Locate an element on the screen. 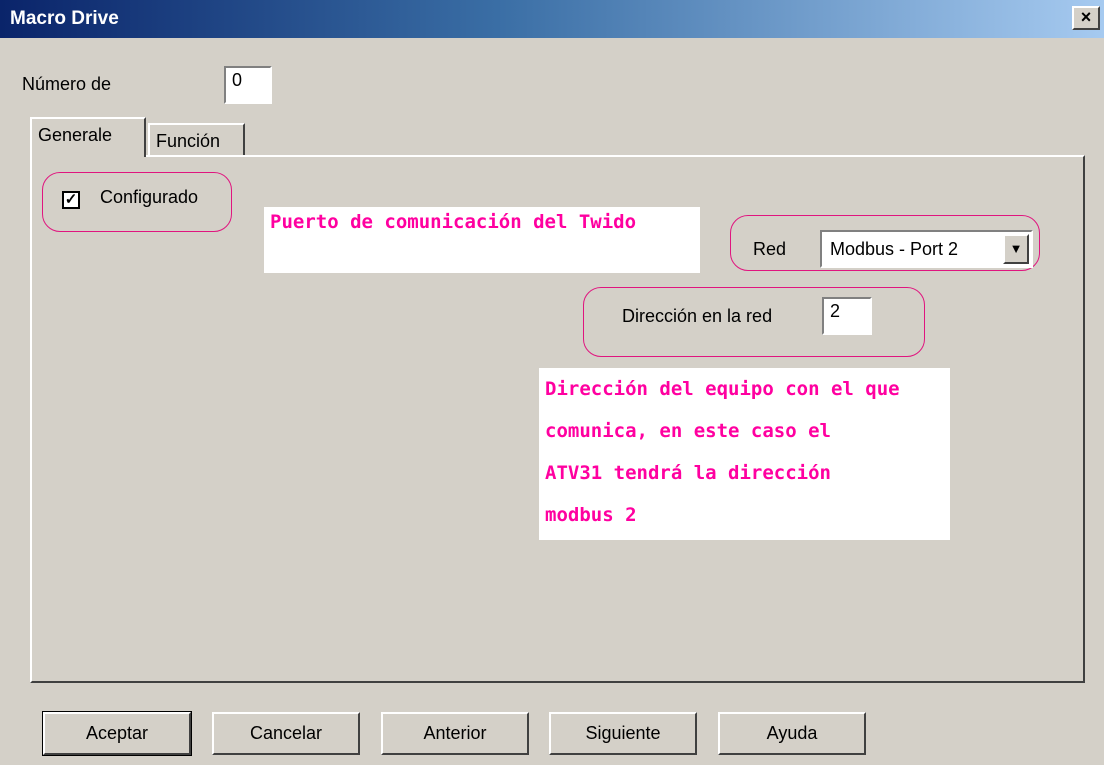 Image resolution: width=1104 pixels, height=765 pixels. anterior-button: Anterior is located at coordinates (455, 733).